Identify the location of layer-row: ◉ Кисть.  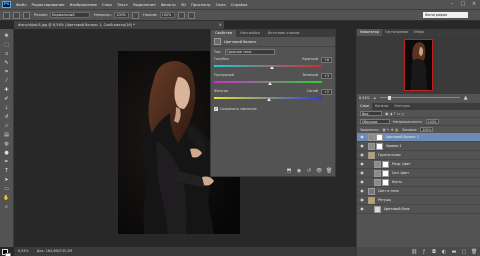
(418, 182).